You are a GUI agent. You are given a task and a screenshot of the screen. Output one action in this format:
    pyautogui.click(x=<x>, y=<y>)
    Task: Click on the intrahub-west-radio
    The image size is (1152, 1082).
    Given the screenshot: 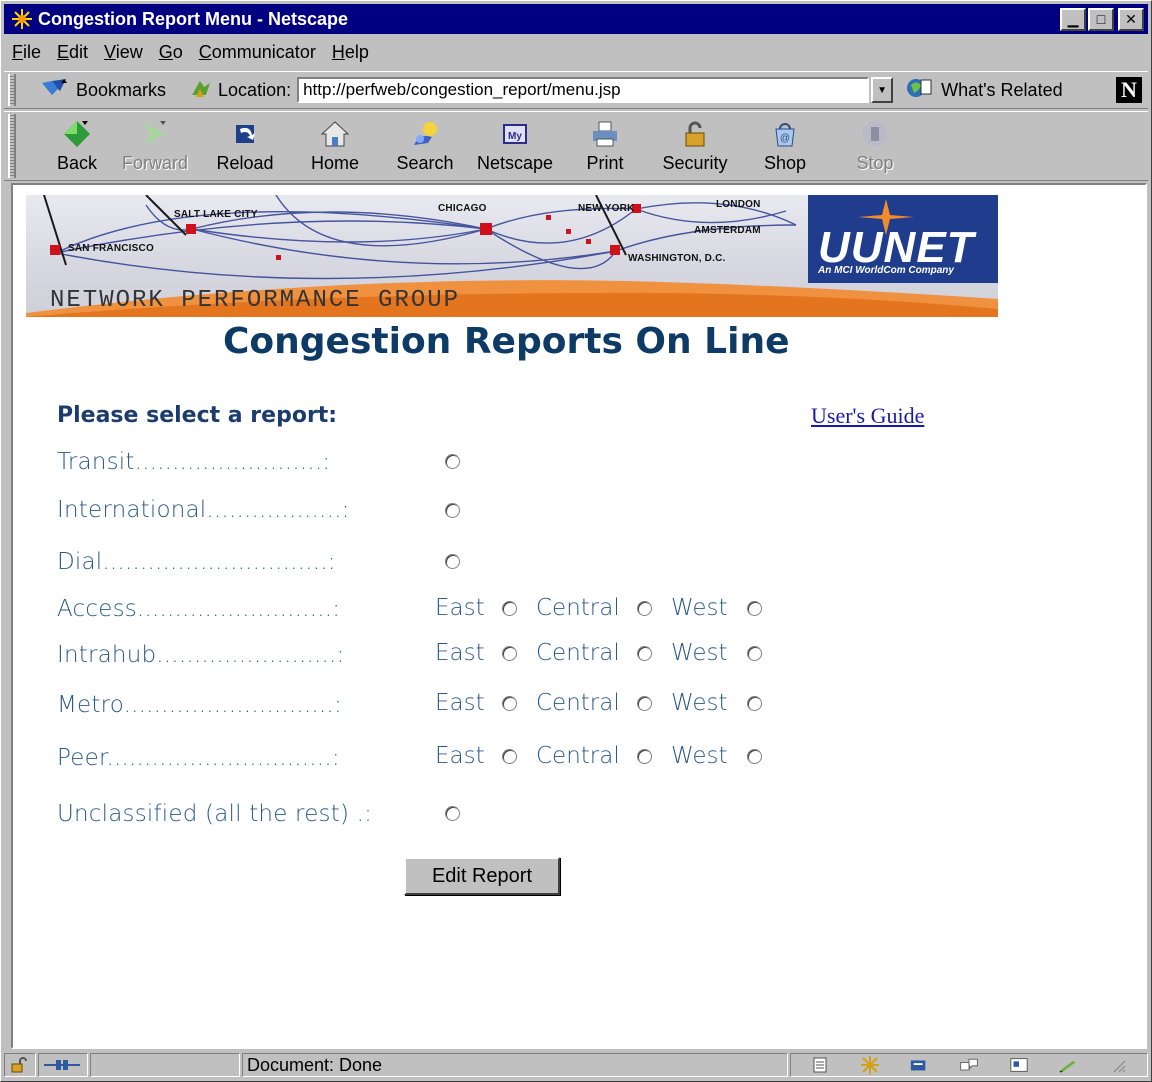 What is the action you would take?
    pyautogui.click(x=754, y=653)
    